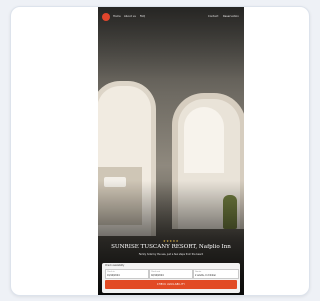  I want to click on logo-icon, so click(106, 17).